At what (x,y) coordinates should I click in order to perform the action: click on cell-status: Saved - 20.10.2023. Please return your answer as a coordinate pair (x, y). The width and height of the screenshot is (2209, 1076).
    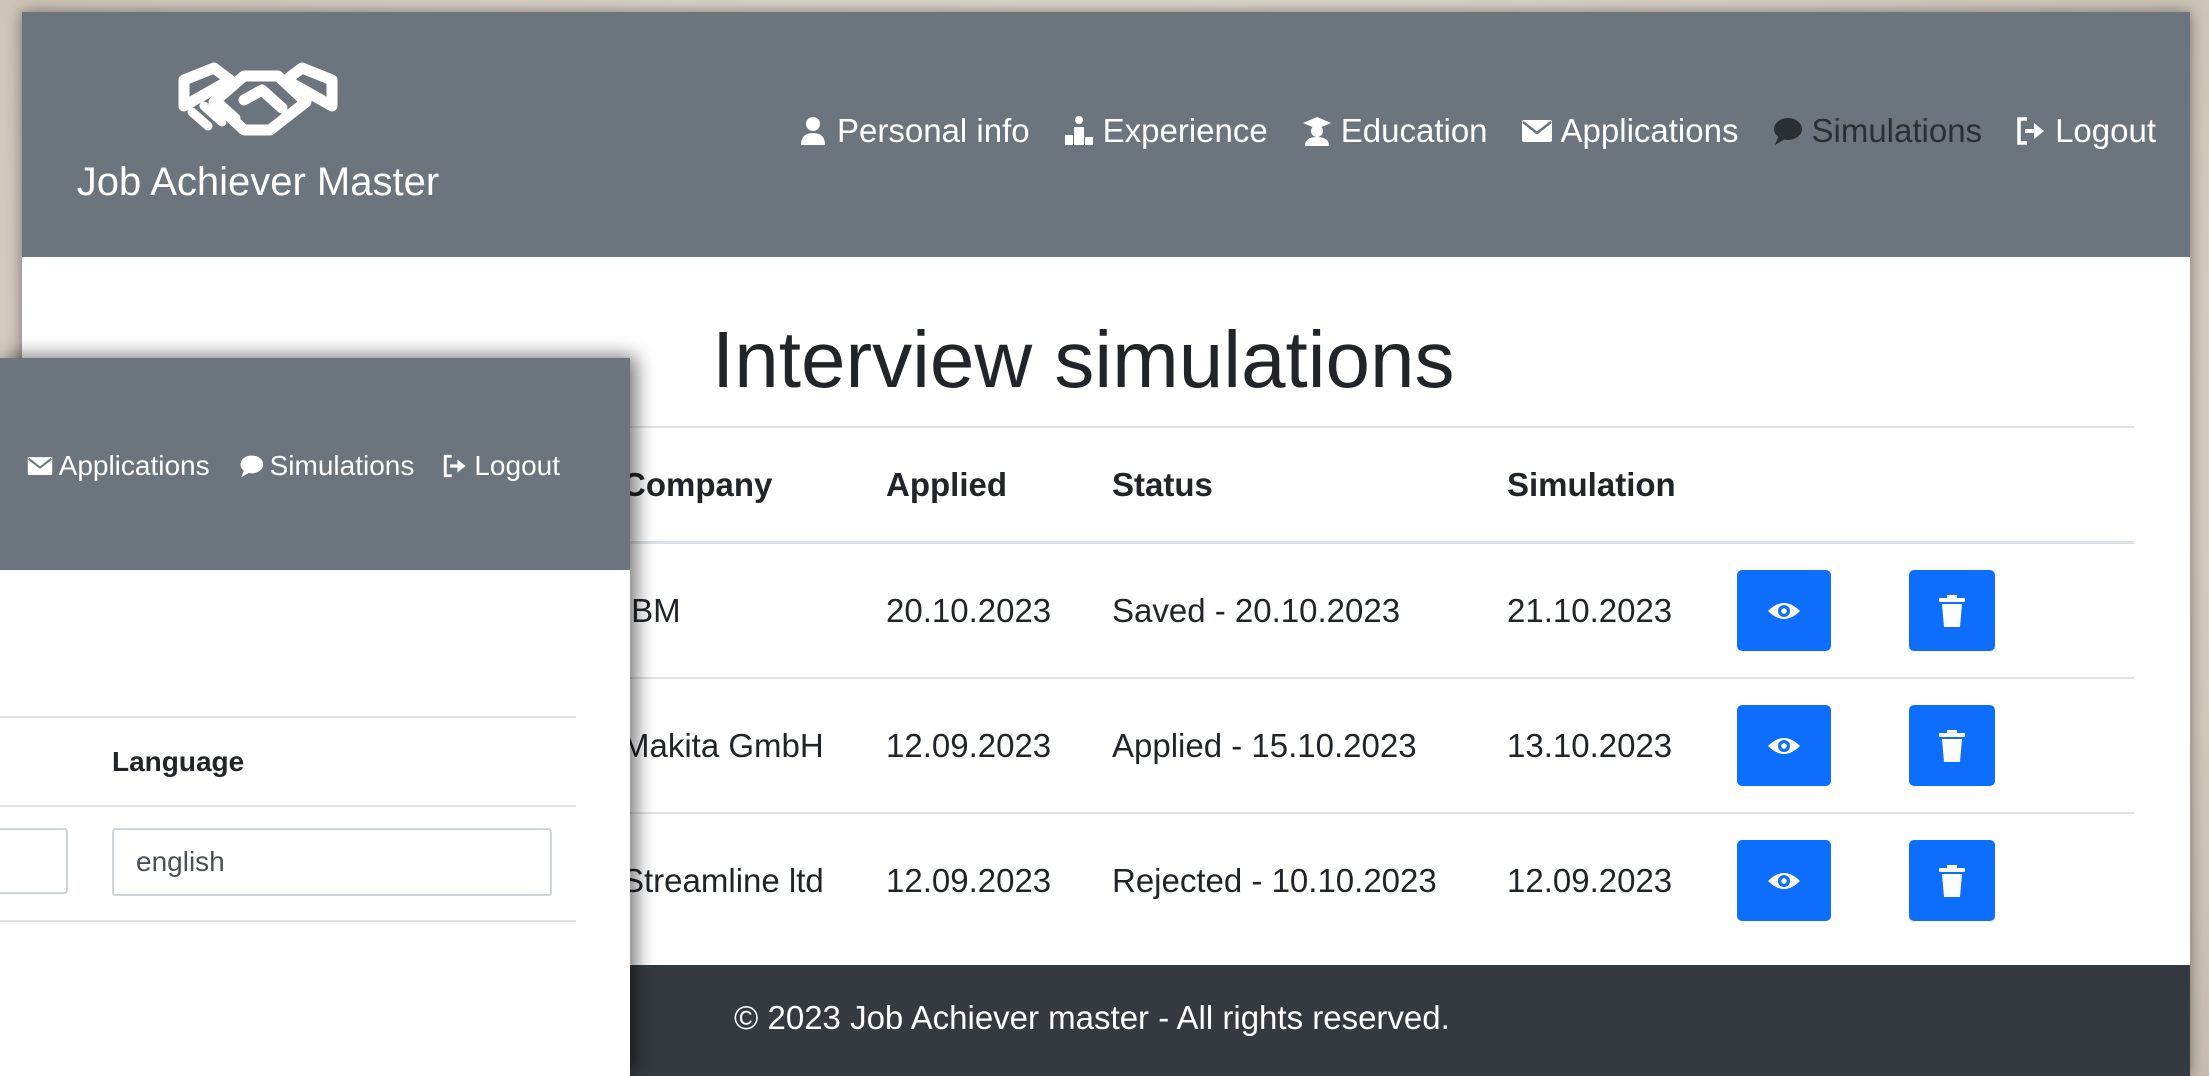
    Looking at the image, I should click on (1309, 610).